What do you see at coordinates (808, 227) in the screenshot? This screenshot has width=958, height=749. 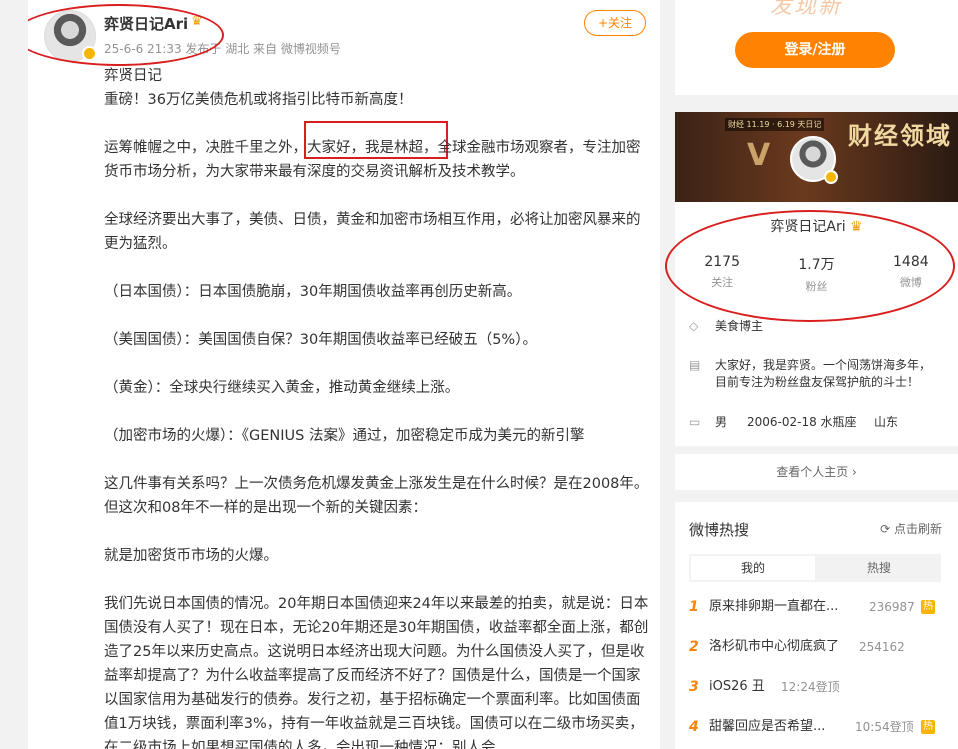 I see `profile-name-text: 弈贤日记Ari` at bounding box center [808, 227].